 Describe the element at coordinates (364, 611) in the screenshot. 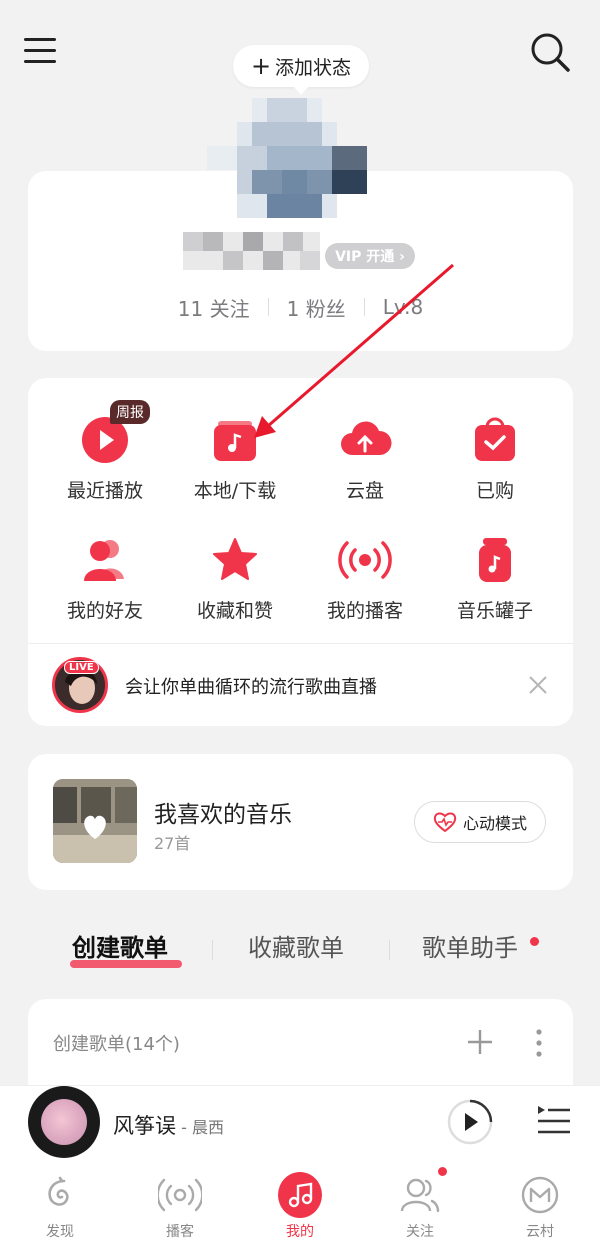

I see `grid-item-label: 我的播客` at that location.